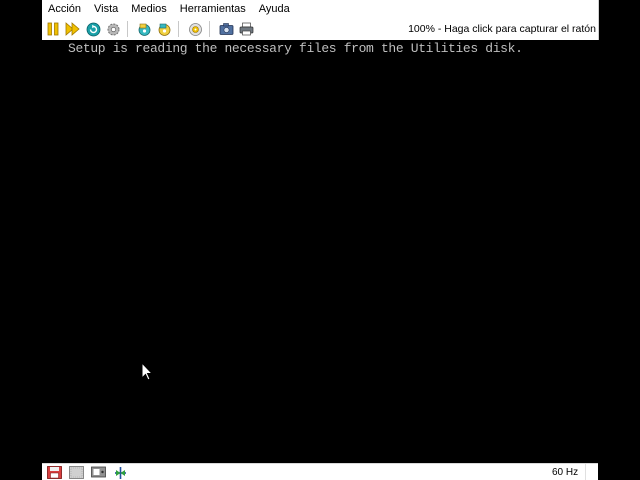 The height and width of the screenshot is (480, 640). Describe the element at coordinates (147, 371) in the screenshot. I see `mouse-pointer-icon` at that location.